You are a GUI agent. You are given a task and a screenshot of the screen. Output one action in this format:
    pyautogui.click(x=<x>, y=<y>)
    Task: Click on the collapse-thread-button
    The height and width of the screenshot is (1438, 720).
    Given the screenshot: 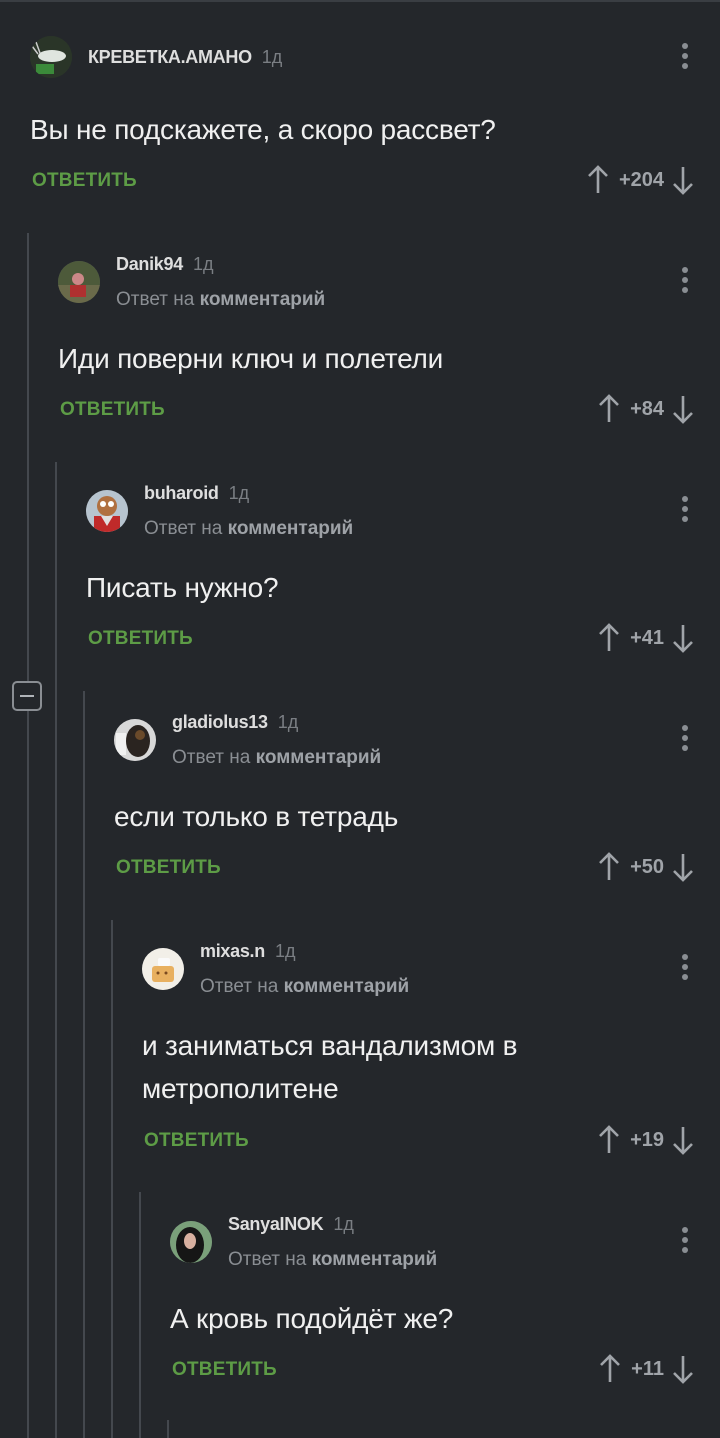 What is the action you would take?
    pyautogui.click(x=27, y=696)
    